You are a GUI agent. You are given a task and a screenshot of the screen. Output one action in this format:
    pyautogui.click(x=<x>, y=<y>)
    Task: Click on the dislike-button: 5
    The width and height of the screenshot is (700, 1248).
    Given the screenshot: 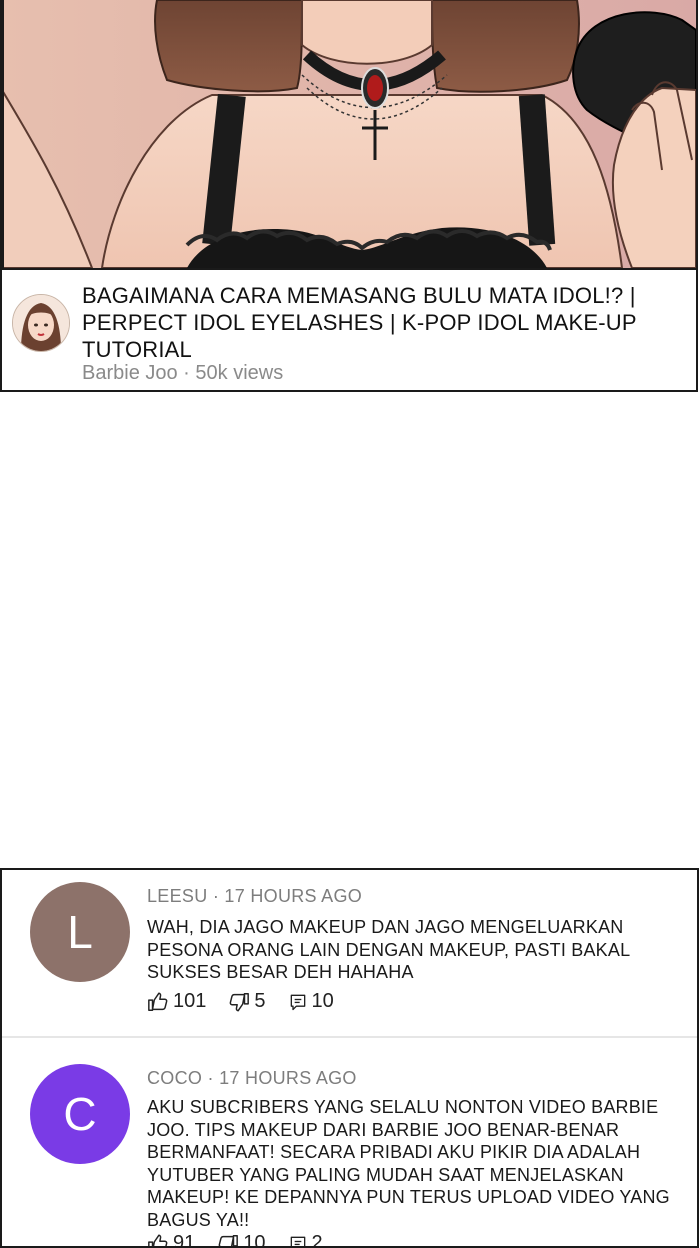 What is the action you would take?
    pyautogui.click(x=246, y=1001)
    